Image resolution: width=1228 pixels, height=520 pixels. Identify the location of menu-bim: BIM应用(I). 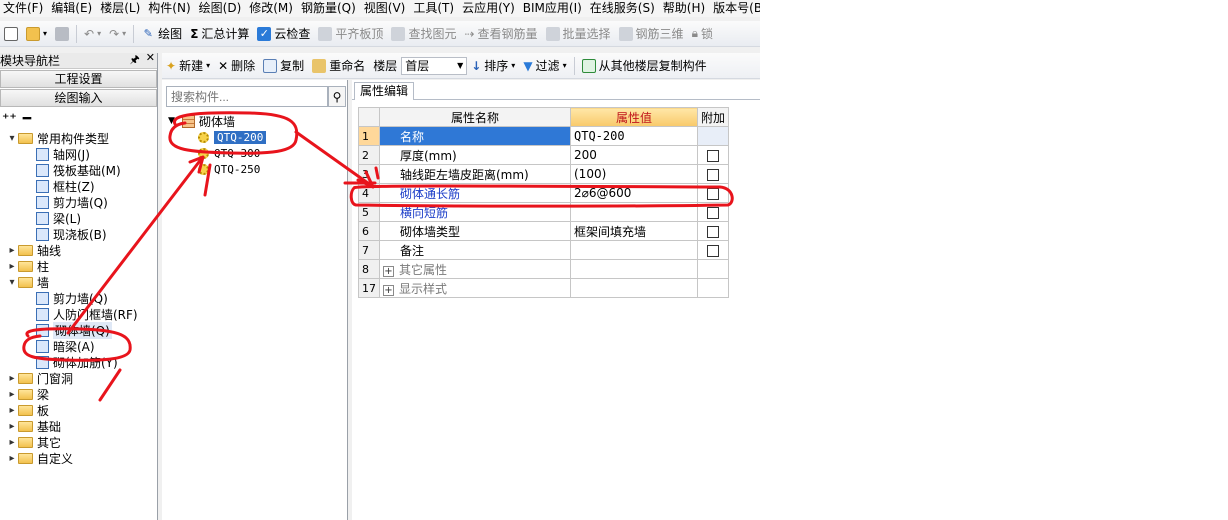
(553, 8).